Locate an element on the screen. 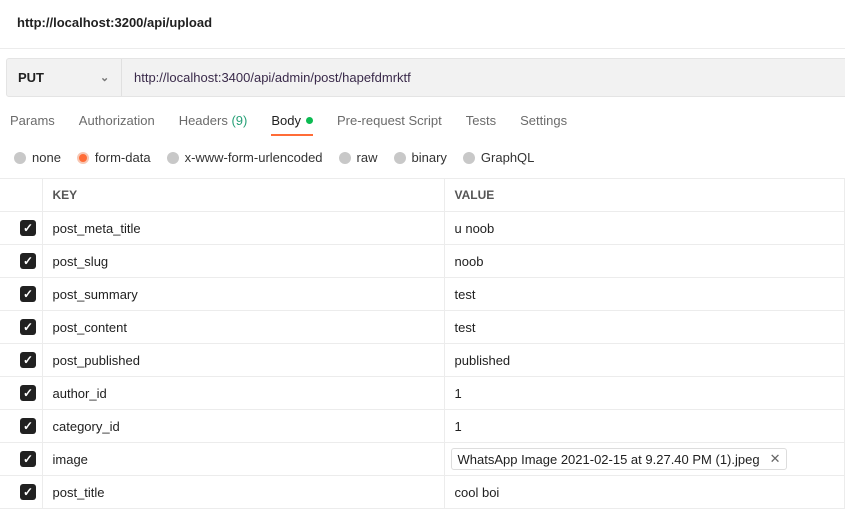 The width and height of the screenshot is (845, 509). chevron-down-icon: ⌄ is located at coordinates (105, 78).